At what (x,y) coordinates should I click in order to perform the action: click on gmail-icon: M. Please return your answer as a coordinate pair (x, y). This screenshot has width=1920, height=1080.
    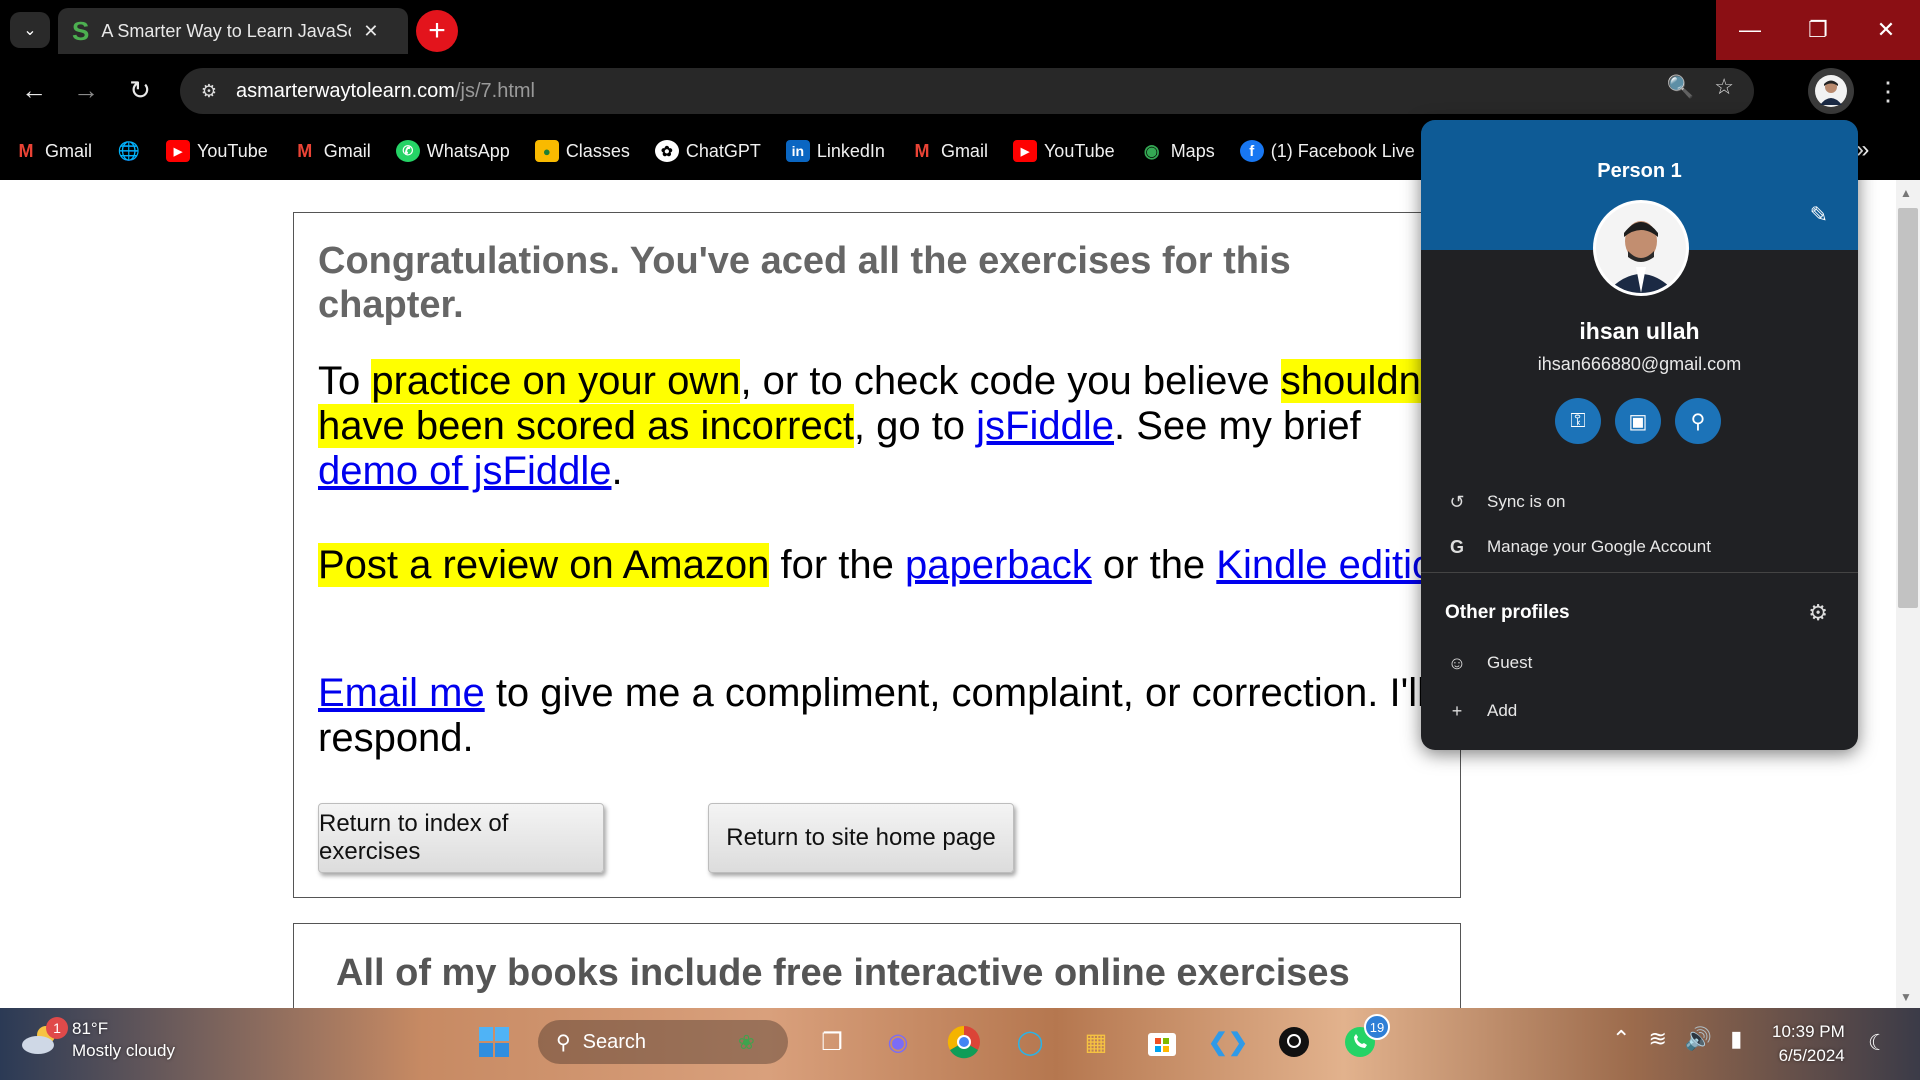
    Looking at the image, I should click on (305, 150).